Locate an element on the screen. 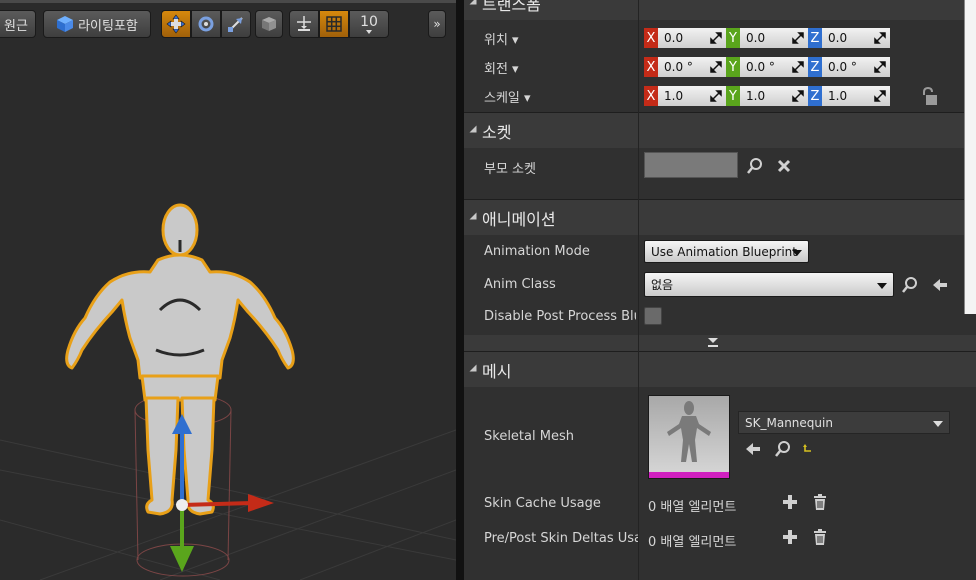  gizmo-center is located at coordinates (182, 505).